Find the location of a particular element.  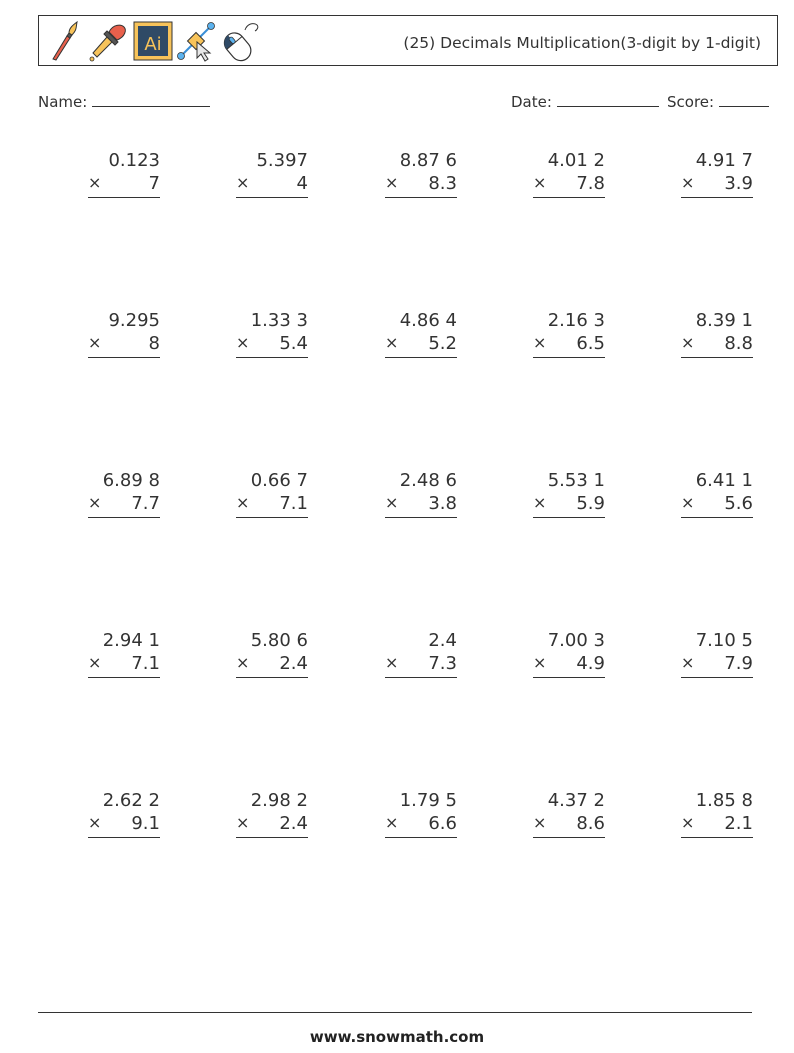

date-field: Date: is located at coordinates (585, 102).